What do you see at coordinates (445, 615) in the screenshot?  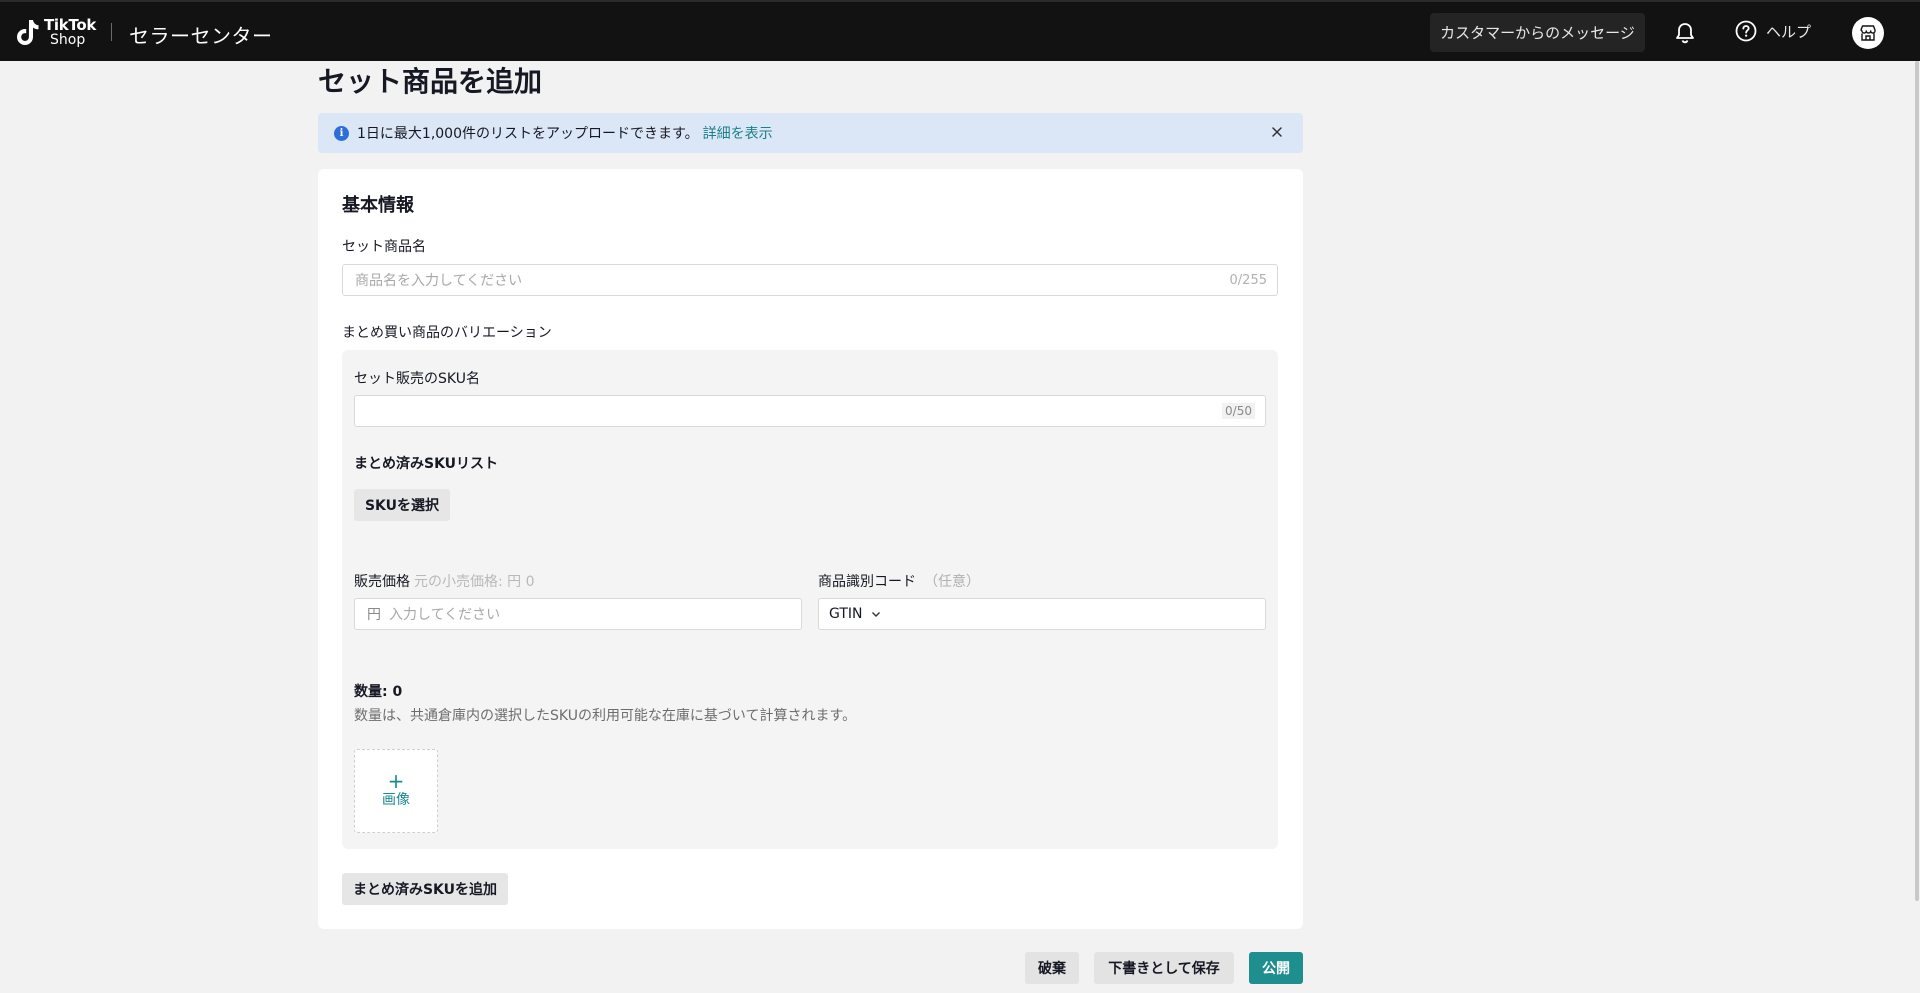 I see `price-placeholder: 入力してください` at bounding box center [445, 615].